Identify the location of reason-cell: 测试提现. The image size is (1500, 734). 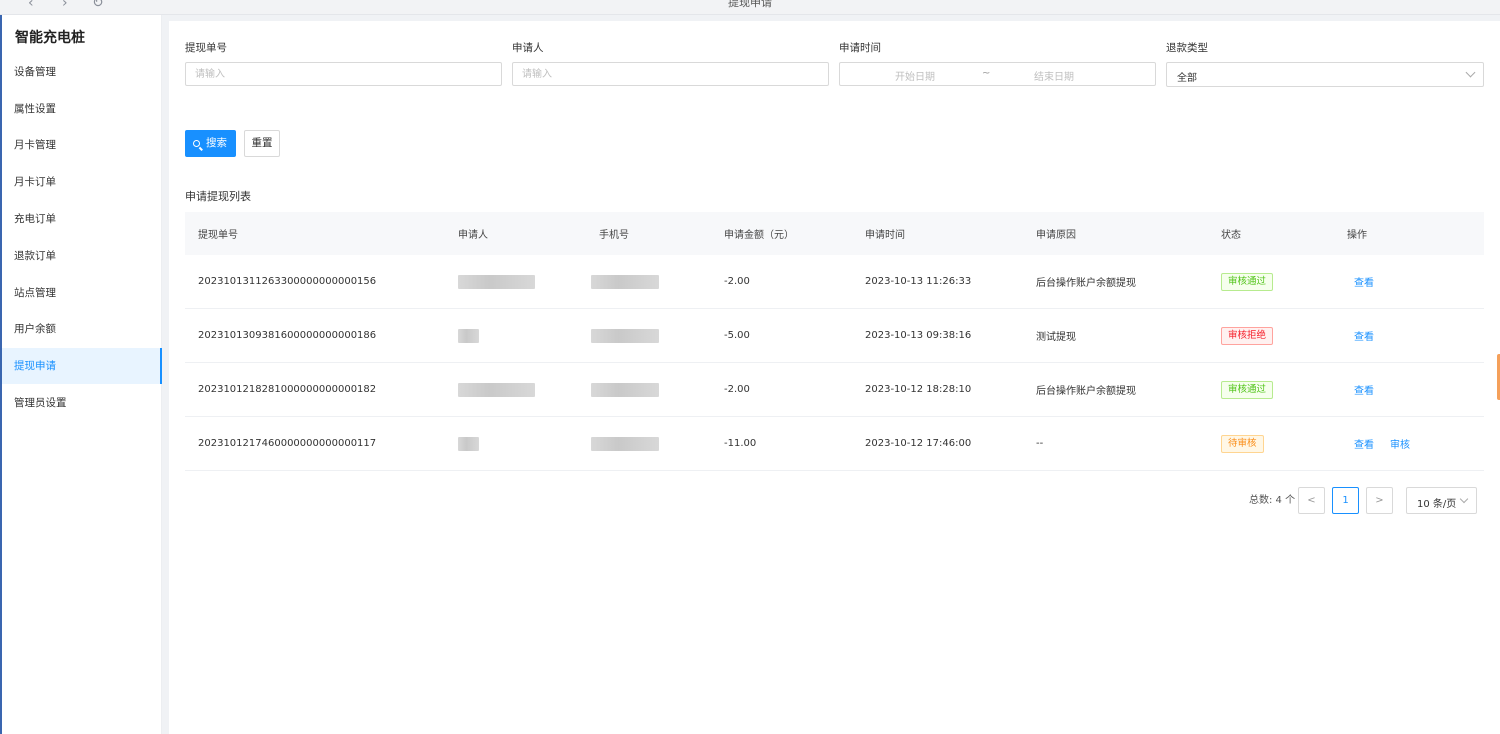
(1056, 337).